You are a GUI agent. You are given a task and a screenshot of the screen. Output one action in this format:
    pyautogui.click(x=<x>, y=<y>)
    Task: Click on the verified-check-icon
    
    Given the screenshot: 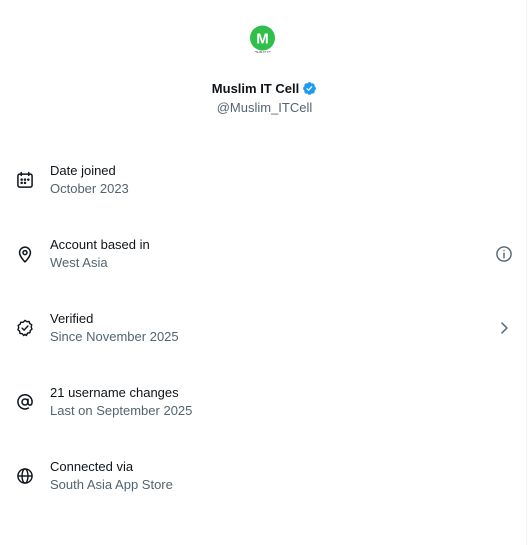 What is the action you would take?
    pyautogui.click(x=25, y=328)
    